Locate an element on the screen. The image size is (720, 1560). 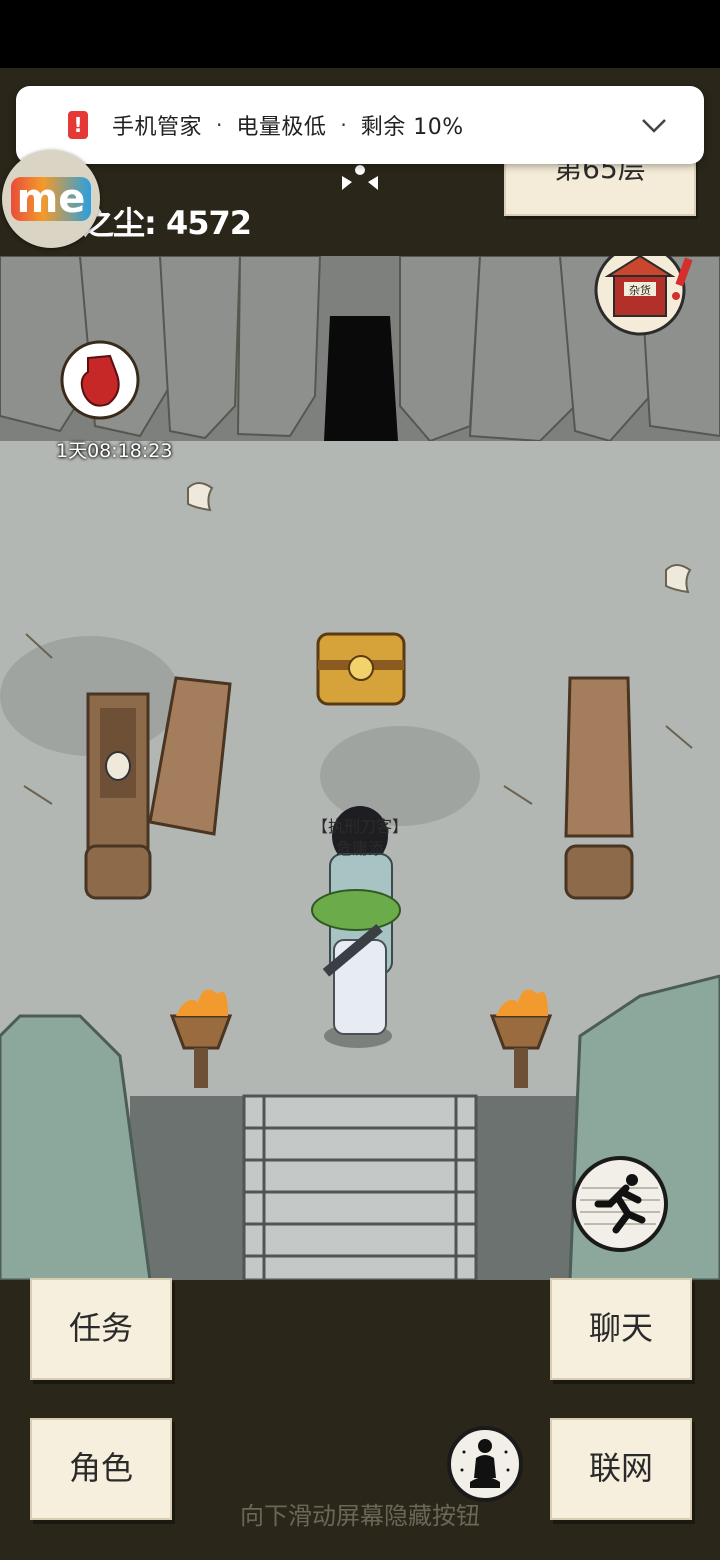
red-pouch-icon is located at coordinates (100, 380).